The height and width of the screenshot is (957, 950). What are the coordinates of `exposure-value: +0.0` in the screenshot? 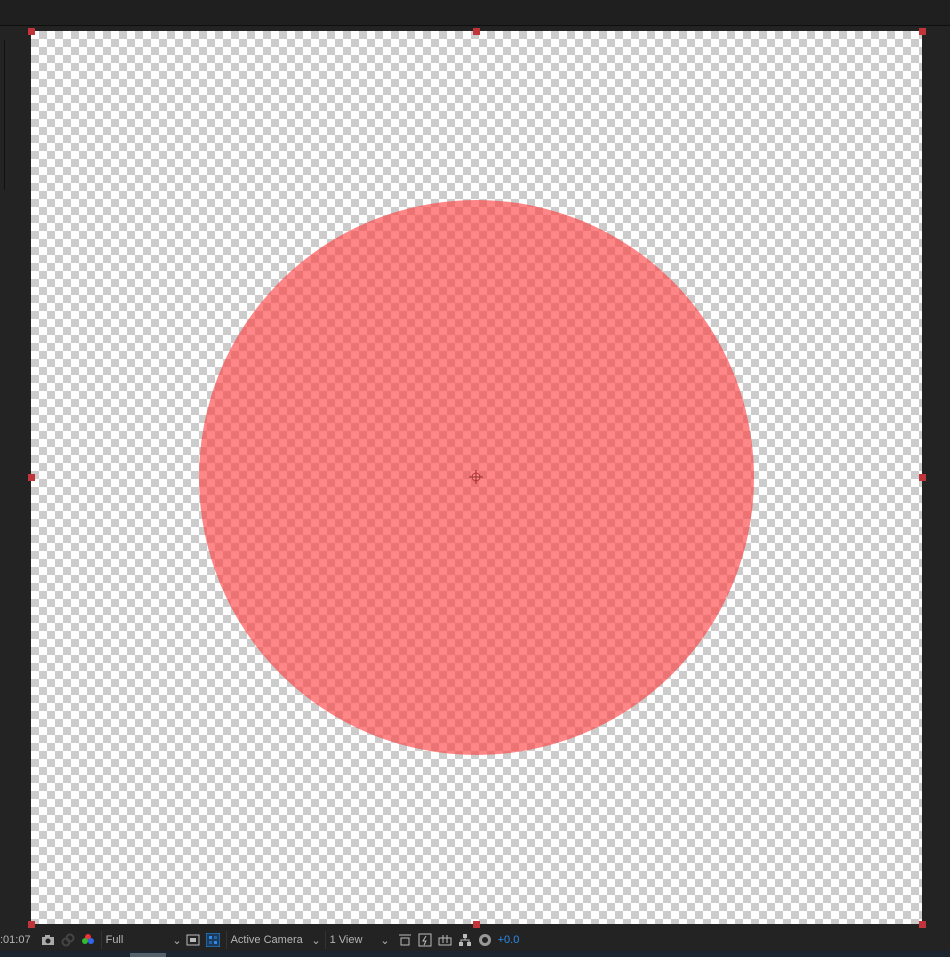 It's located at (509, 940).